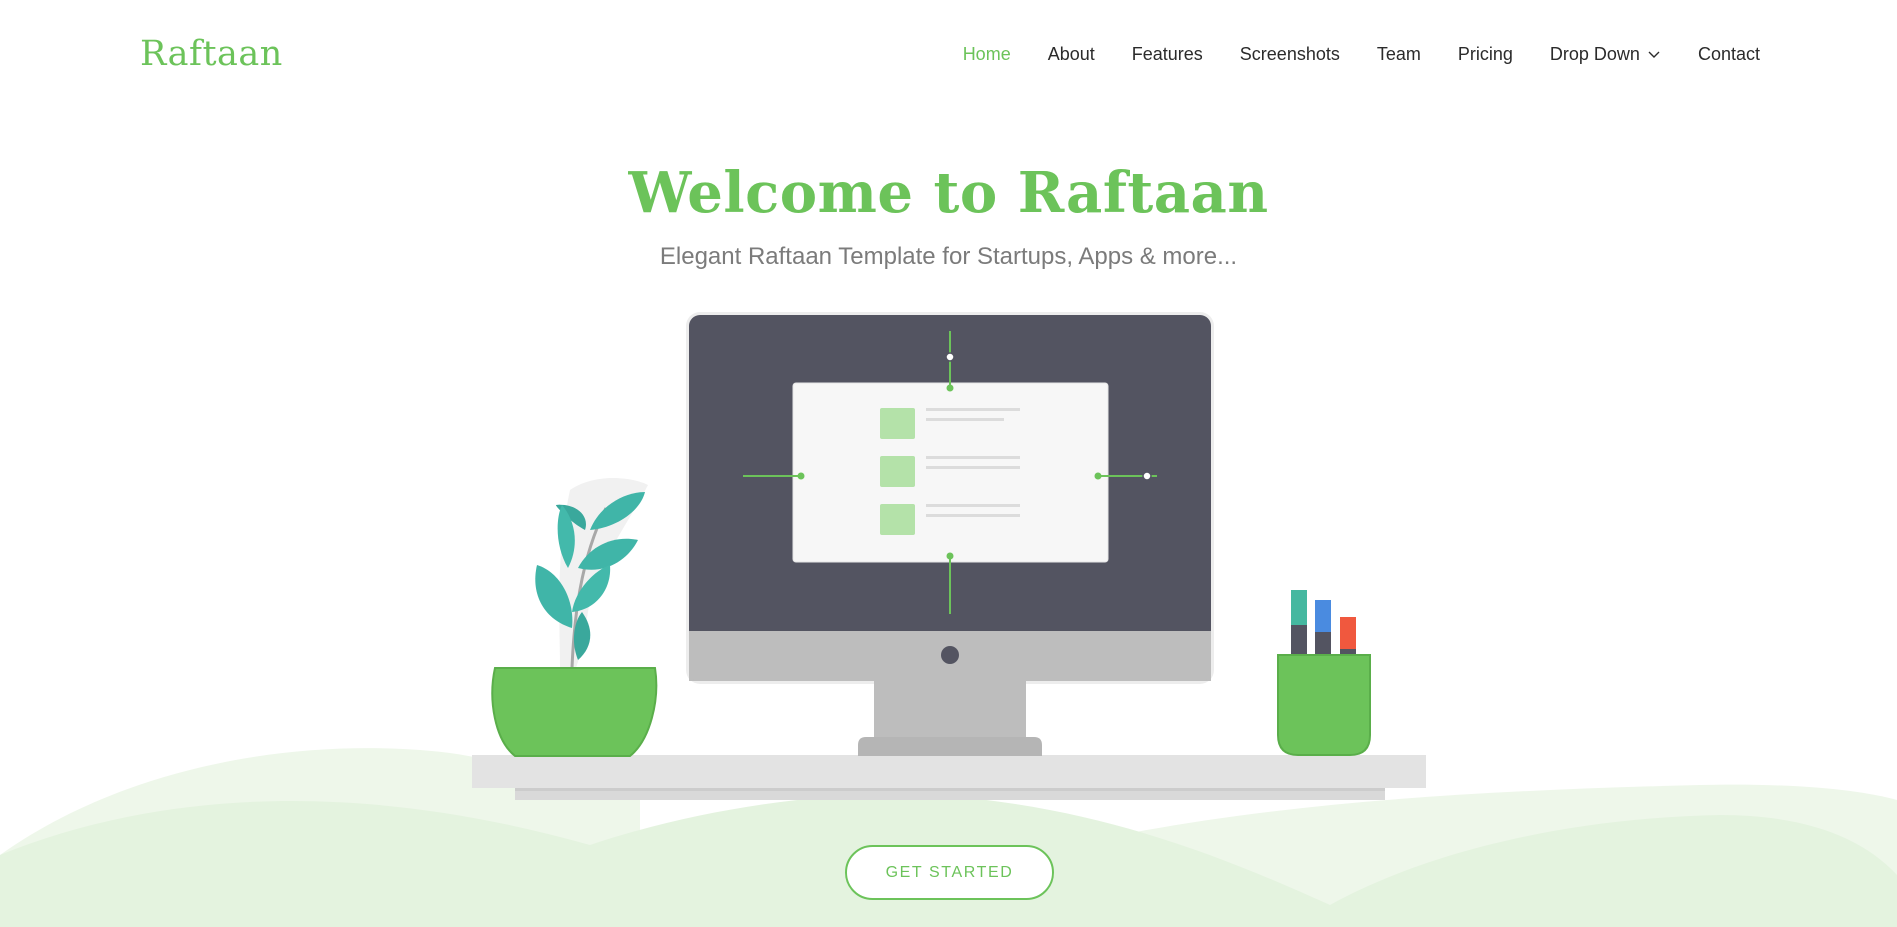 The image size is (1897, 927). Describe the element at coordinates (1071, 54) in the screenshot. I see `nav-item-about: About` at that location.